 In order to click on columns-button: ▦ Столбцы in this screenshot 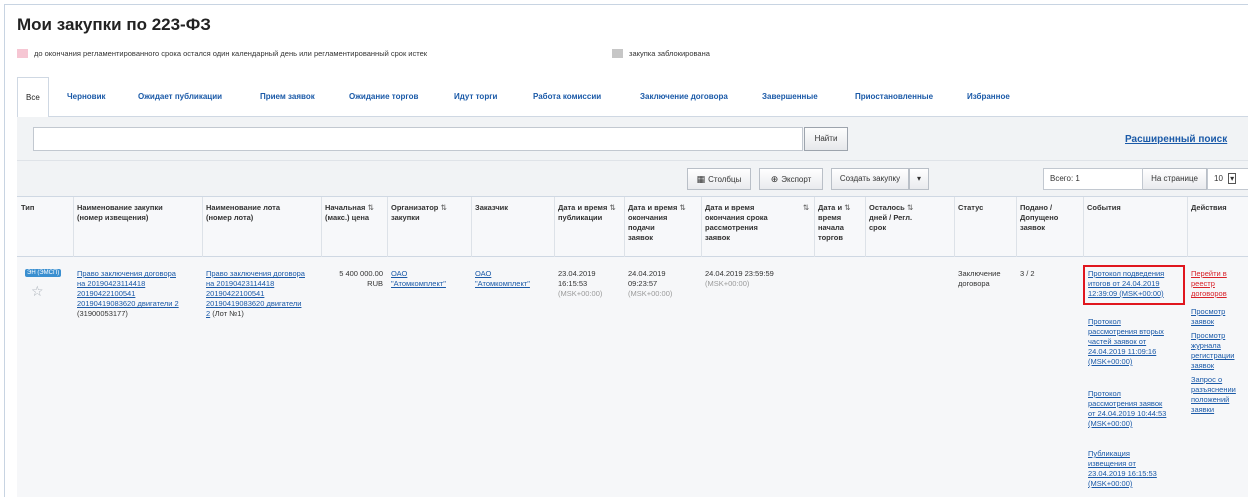, I will do `click(719, 179)`.